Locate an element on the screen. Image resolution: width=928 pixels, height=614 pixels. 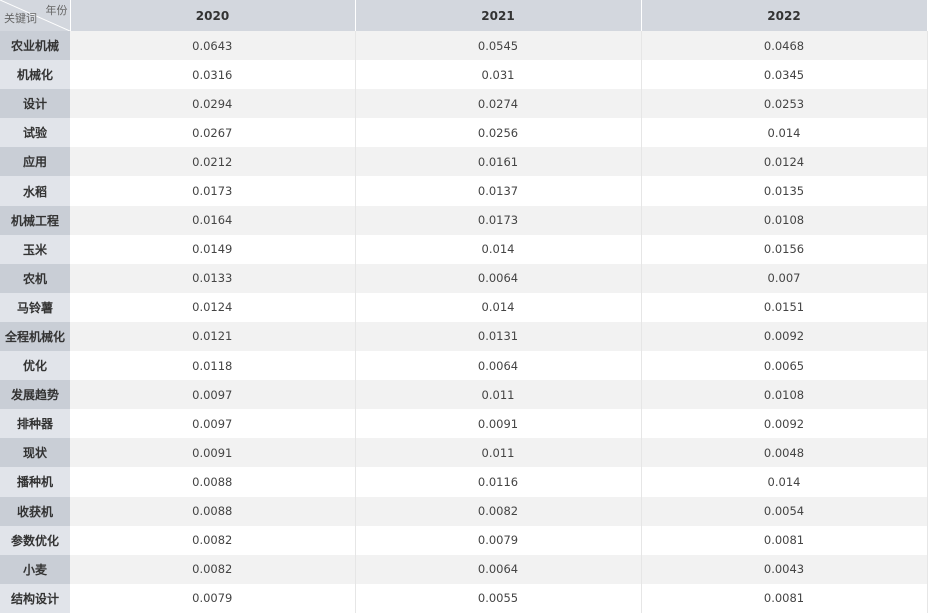
table-row: 播种机 0.0088 0.0116 0.014 is located at coordinates (464, 482).